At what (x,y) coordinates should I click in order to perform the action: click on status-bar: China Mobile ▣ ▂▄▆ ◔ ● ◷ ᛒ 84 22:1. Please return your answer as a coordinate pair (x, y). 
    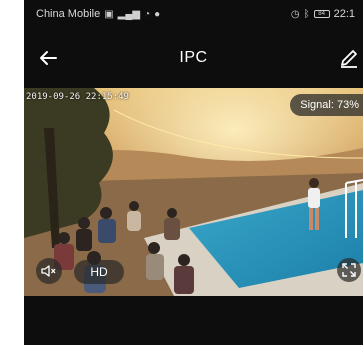
    Looking at the image, I should click on (193, 14).